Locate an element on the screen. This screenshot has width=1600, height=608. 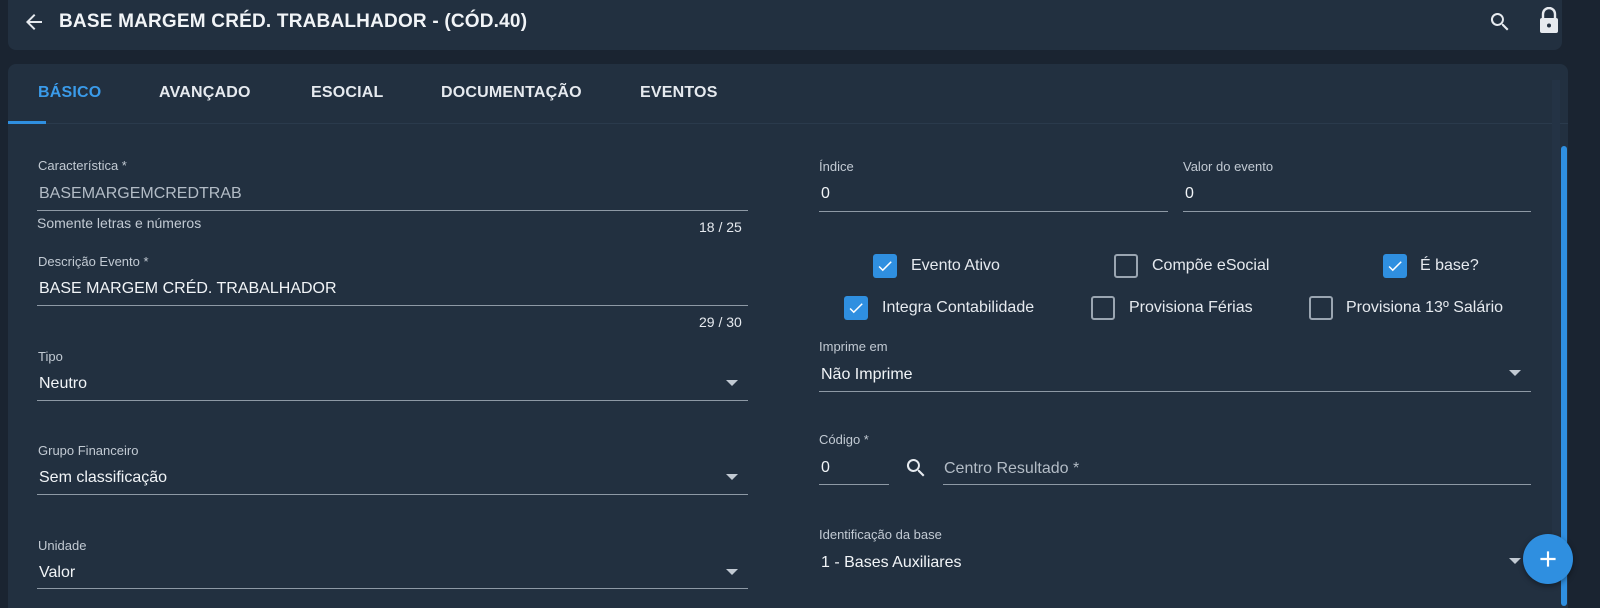
descricao-label: Descrição Evento * is located at coordinates (93, 261).